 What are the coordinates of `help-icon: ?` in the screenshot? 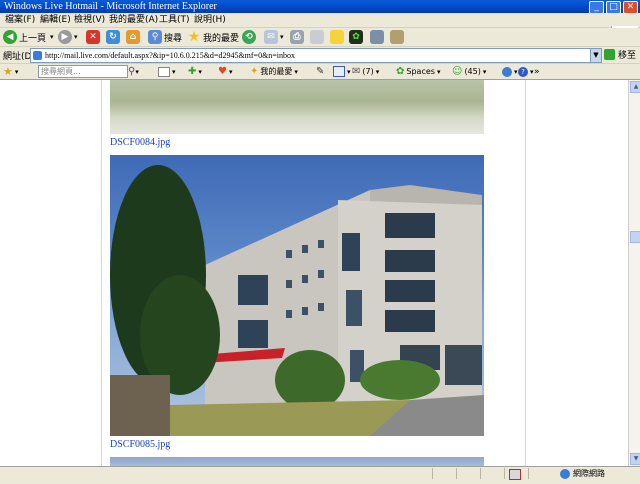 It's located at (523, 71).